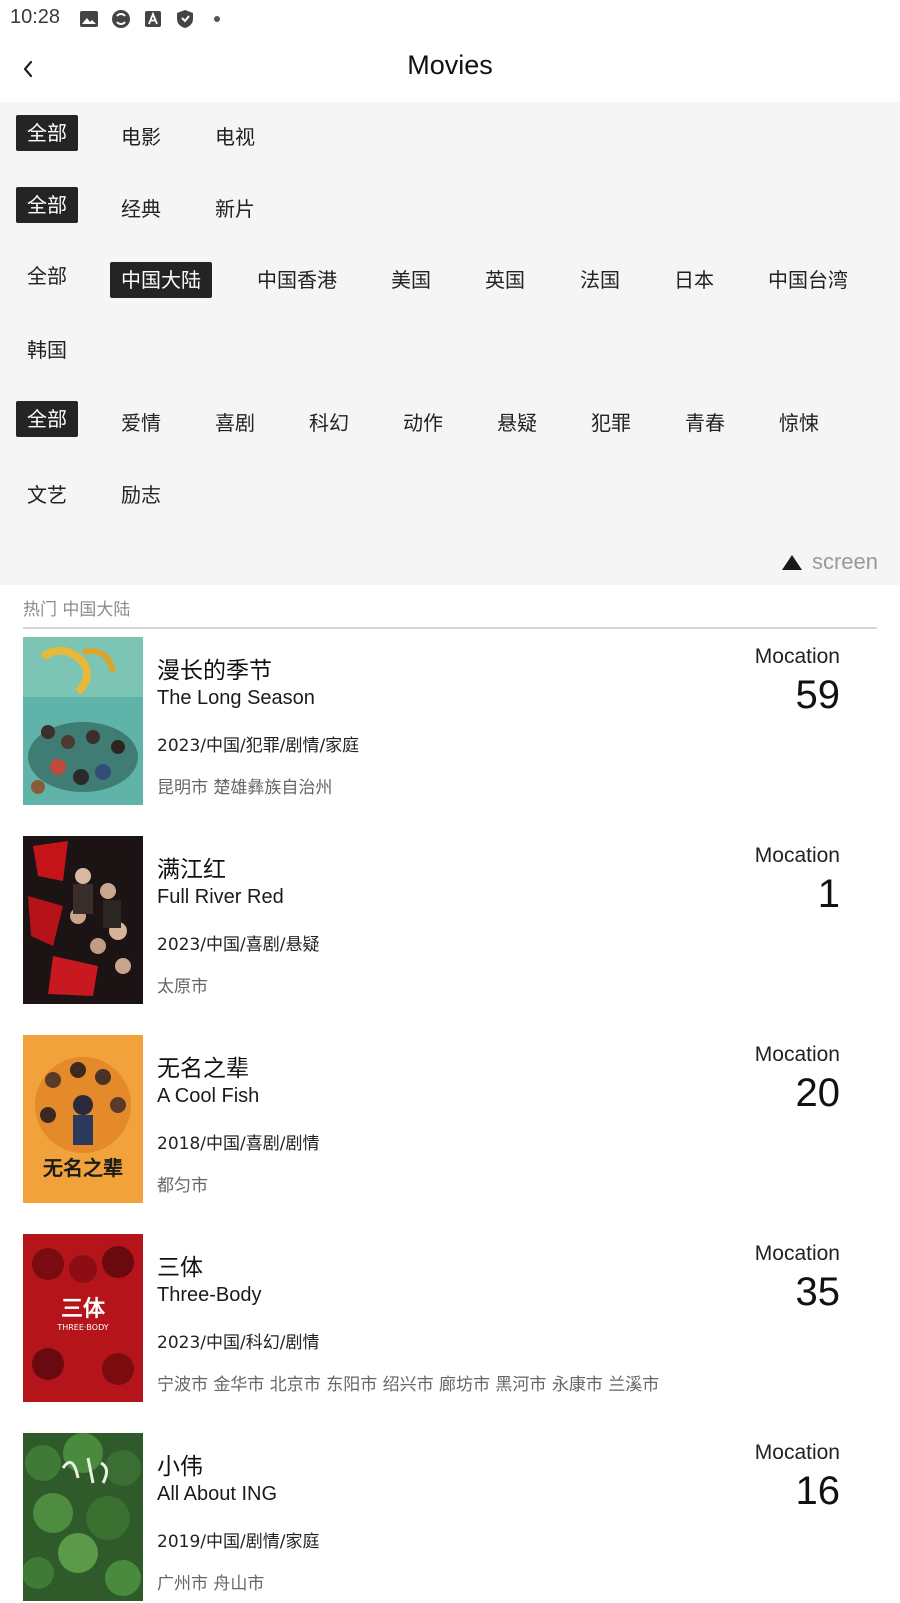  I want to click on movie-poster: 三体 THREE·BODY, so click(83, 1318).